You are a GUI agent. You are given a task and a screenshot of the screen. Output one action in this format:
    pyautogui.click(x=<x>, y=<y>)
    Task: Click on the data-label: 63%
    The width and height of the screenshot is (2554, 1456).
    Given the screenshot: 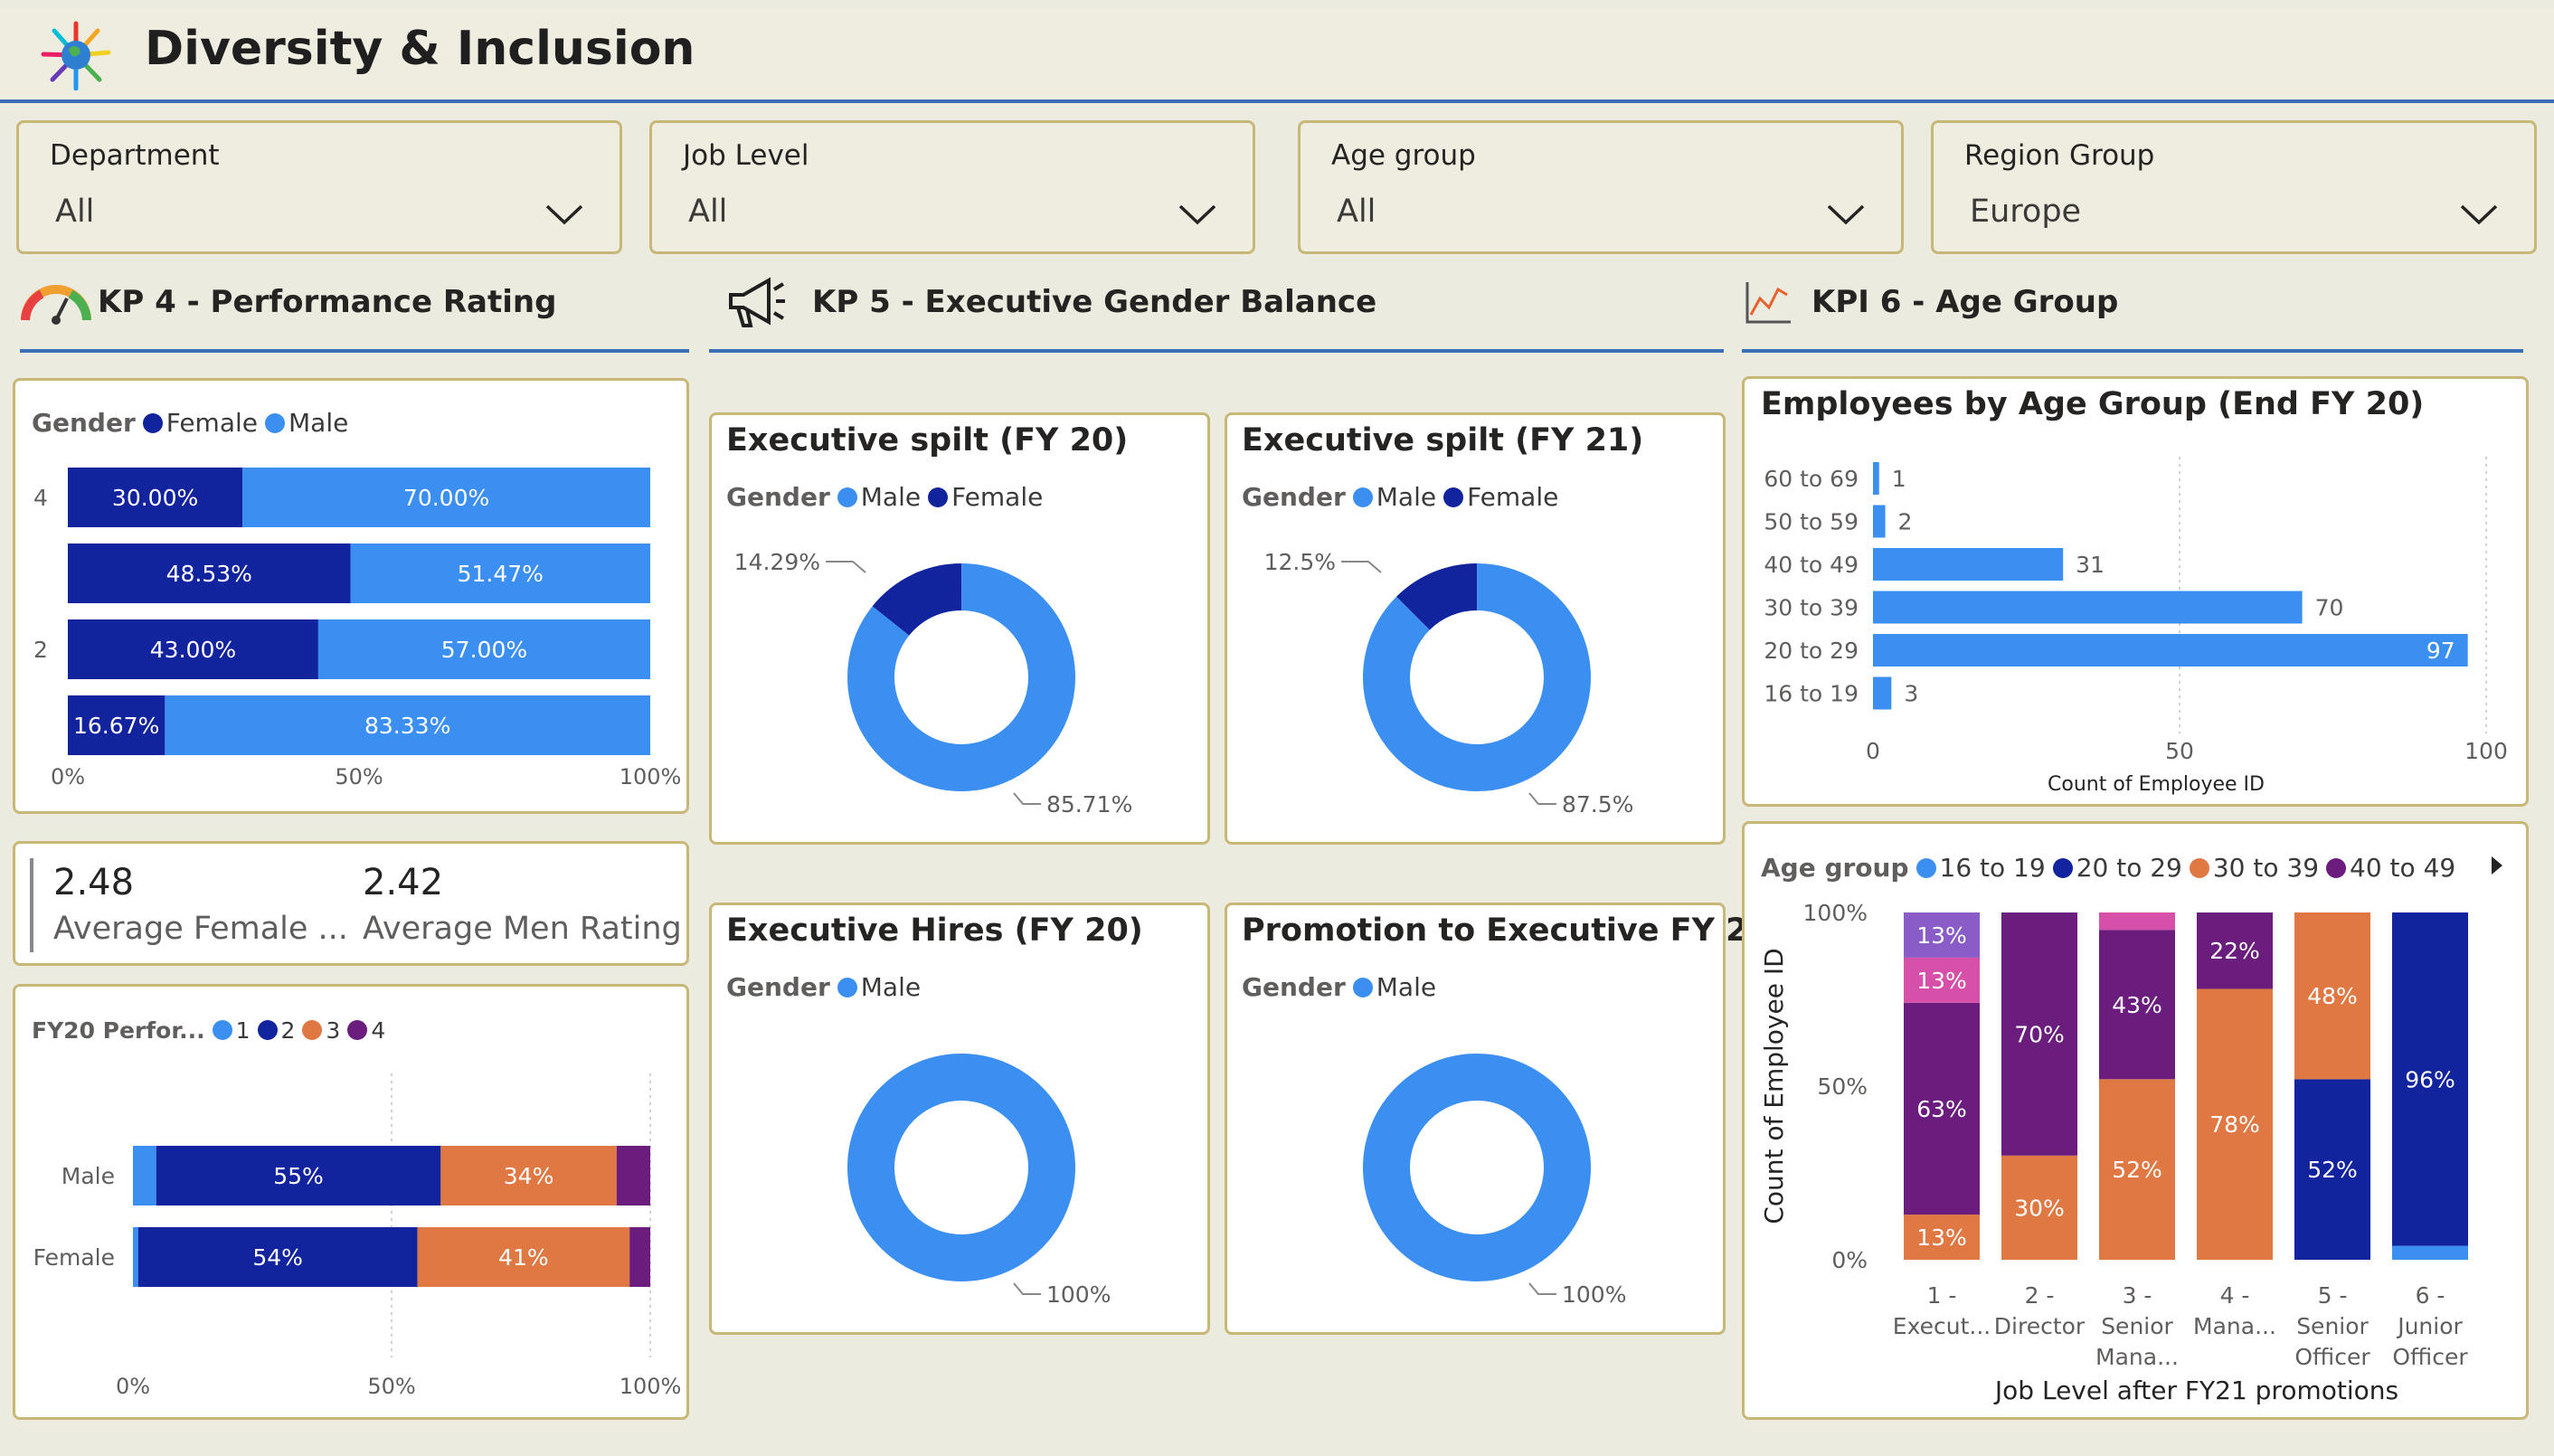 What is the action you would take?
    pyautogui.click(x=1941, y=1109)
    